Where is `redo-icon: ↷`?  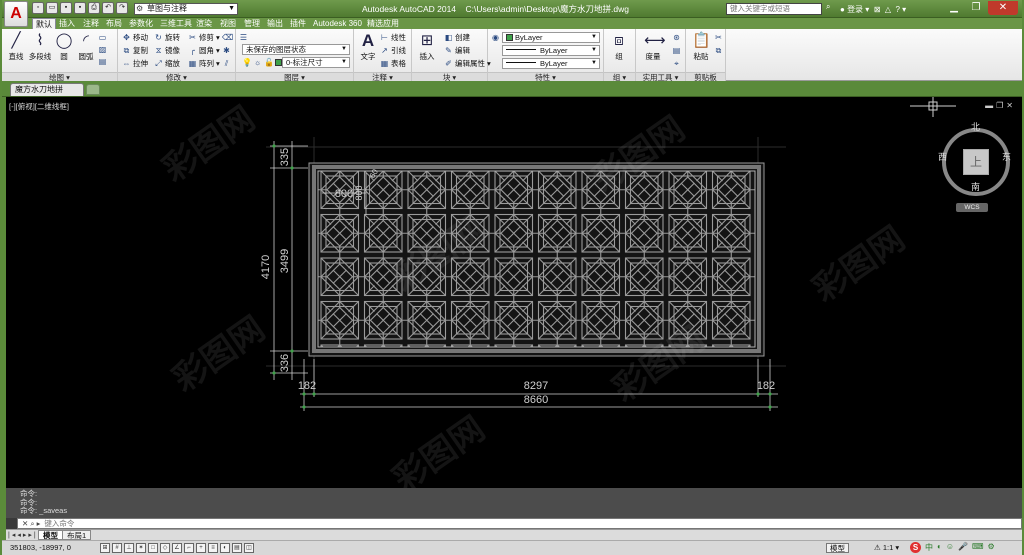
redo-icon: ↷ is located at coordinates (122, 8).